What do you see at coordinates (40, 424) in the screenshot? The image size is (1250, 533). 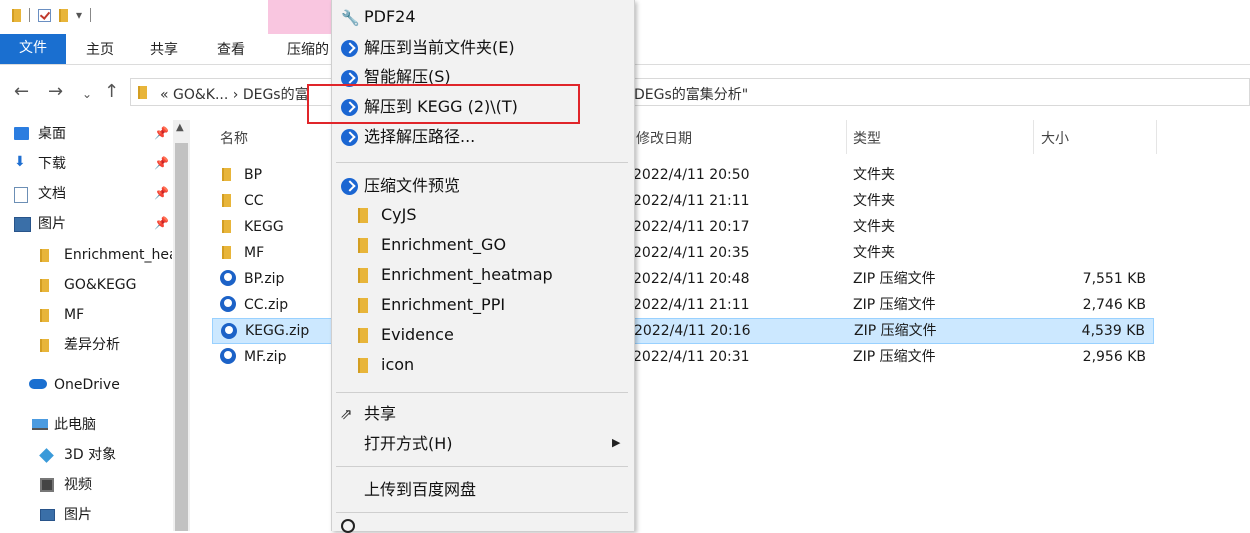 I see `computer-icon` at bounding box center [40, 424].